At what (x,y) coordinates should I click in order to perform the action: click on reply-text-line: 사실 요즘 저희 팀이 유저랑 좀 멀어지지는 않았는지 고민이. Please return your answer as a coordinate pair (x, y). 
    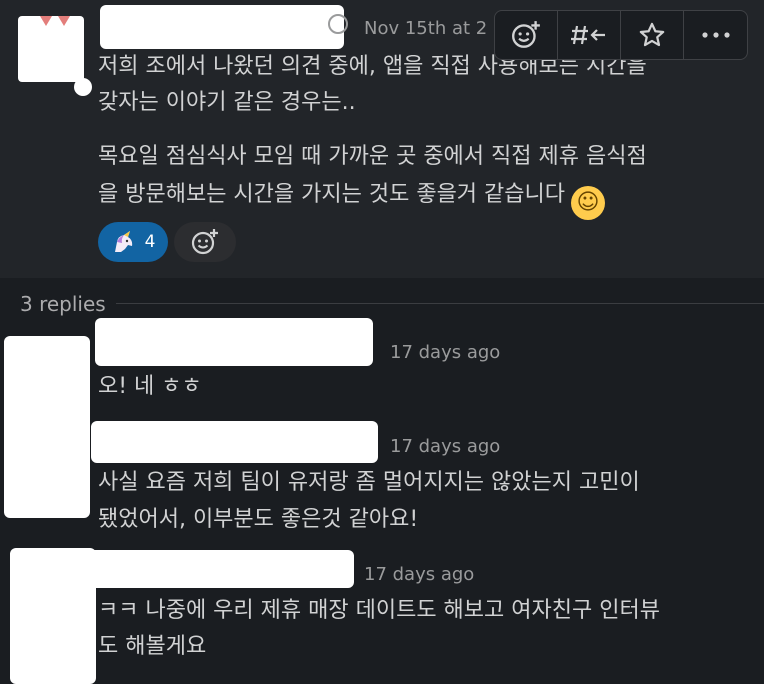
    Looking at the image, I should click on (369, 482).